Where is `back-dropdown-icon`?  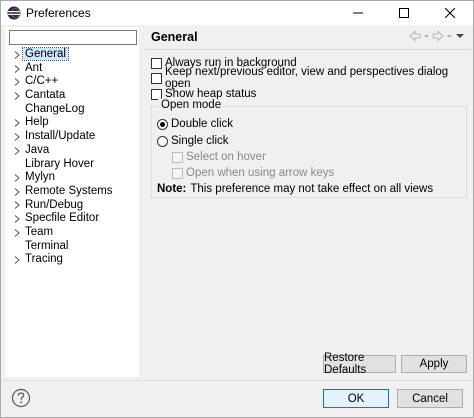
back-dropdown-icon is located at coordinates (426, 36).